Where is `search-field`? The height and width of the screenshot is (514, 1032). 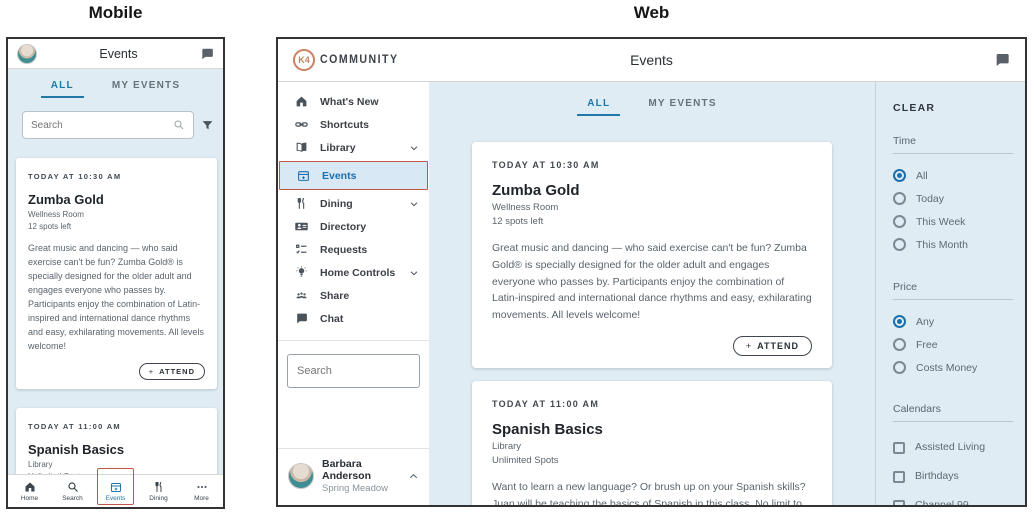
search-field is located at coordinates (108, 125).